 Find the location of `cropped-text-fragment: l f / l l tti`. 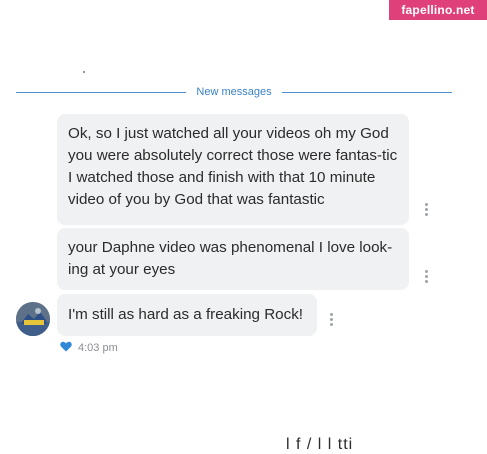

cropped-text-fragment: l f / l l tti is located at coordinates (320, 444).